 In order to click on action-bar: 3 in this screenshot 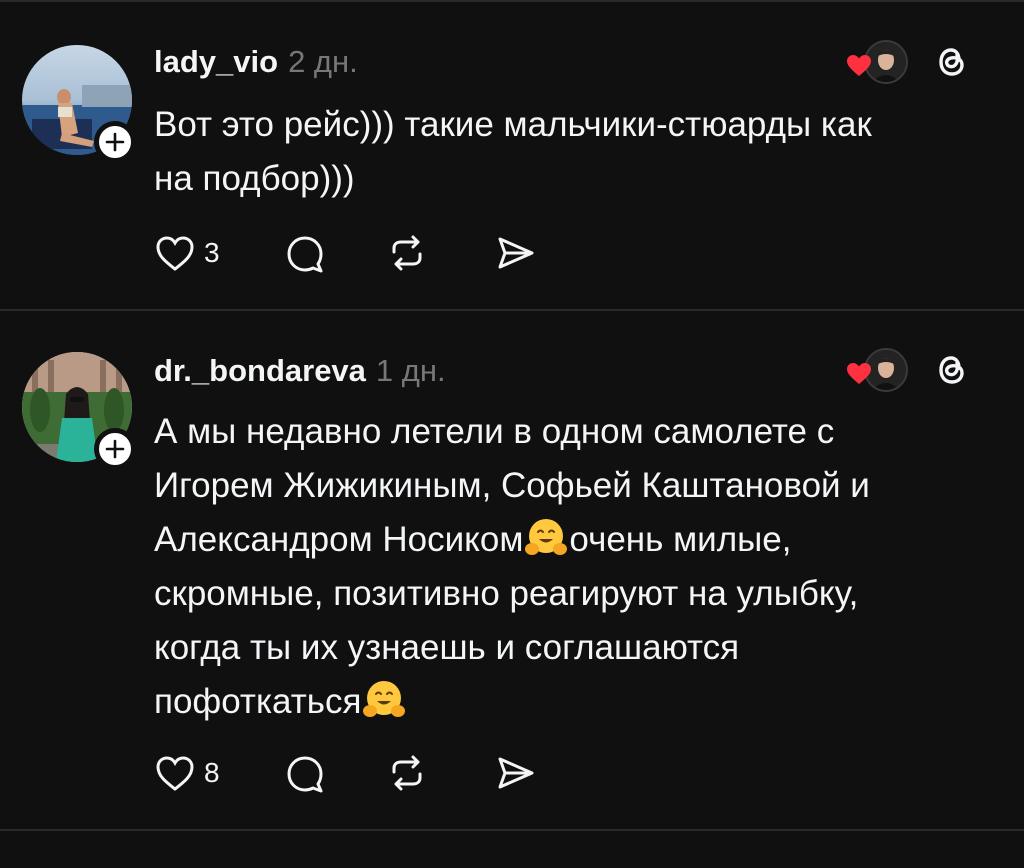, I will do `click(345, 253)`.